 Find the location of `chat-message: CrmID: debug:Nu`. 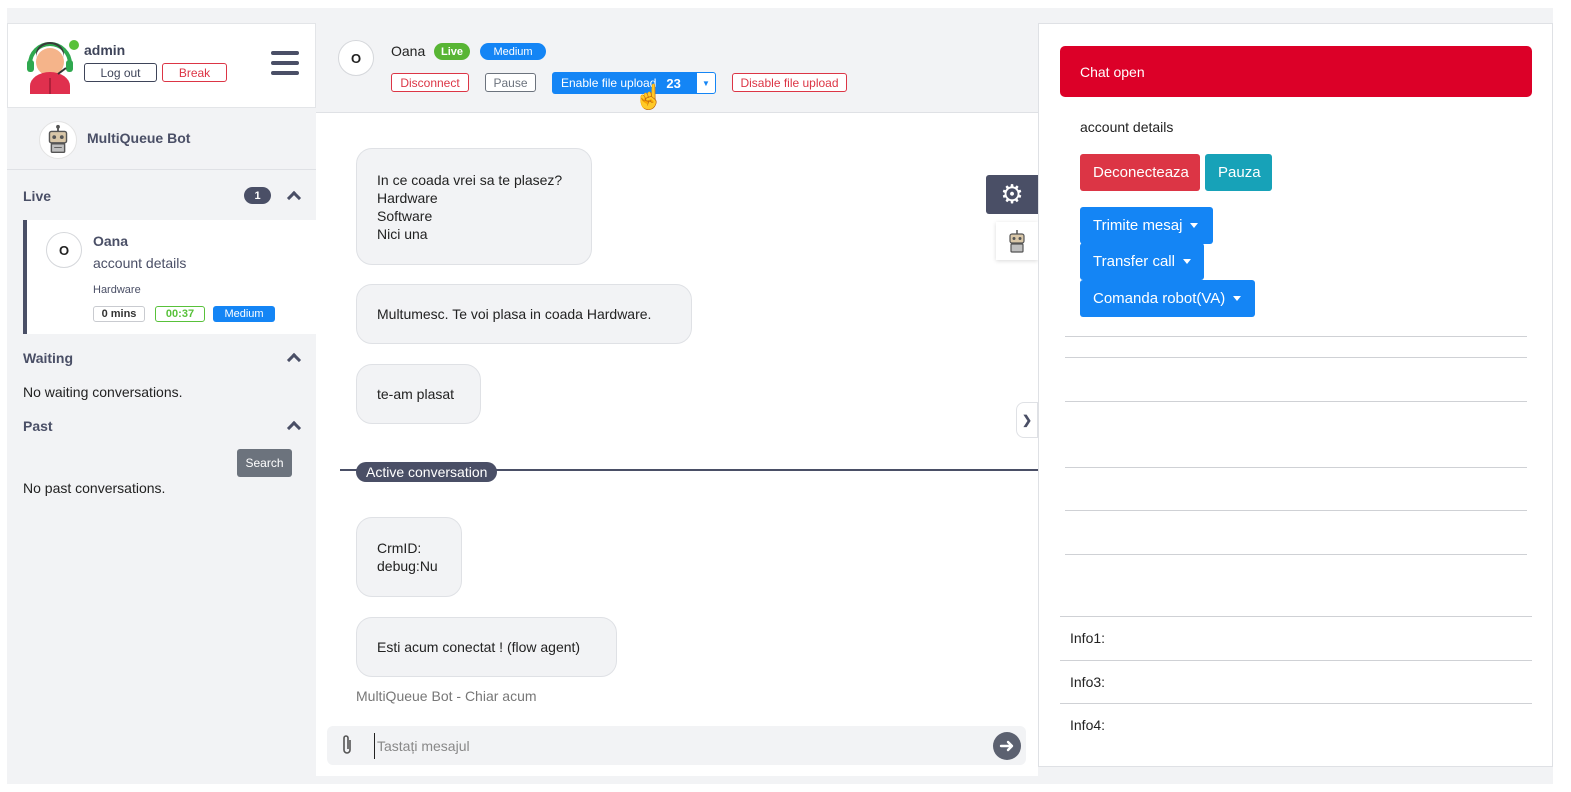

chat-message: CrmID: debug:Nu is located at coordinates (409, 557).